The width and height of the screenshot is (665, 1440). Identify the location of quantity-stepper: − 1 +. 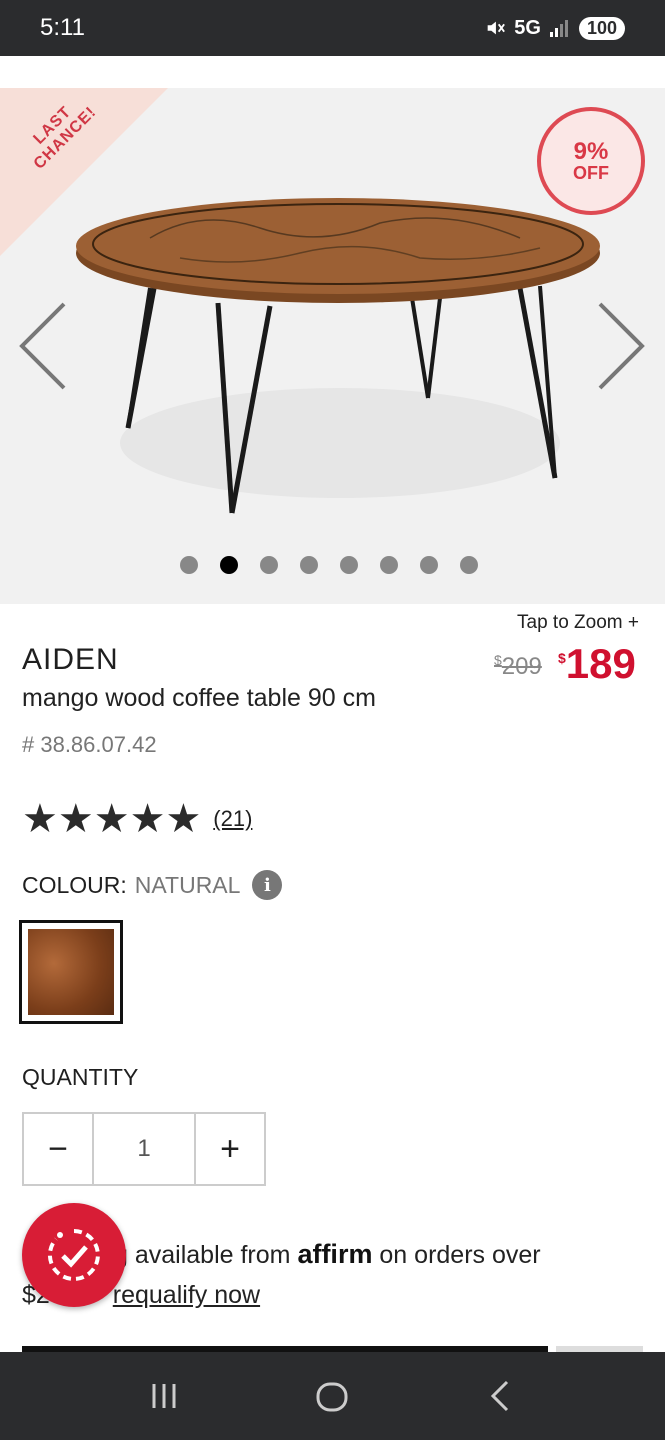
(144, 1149).